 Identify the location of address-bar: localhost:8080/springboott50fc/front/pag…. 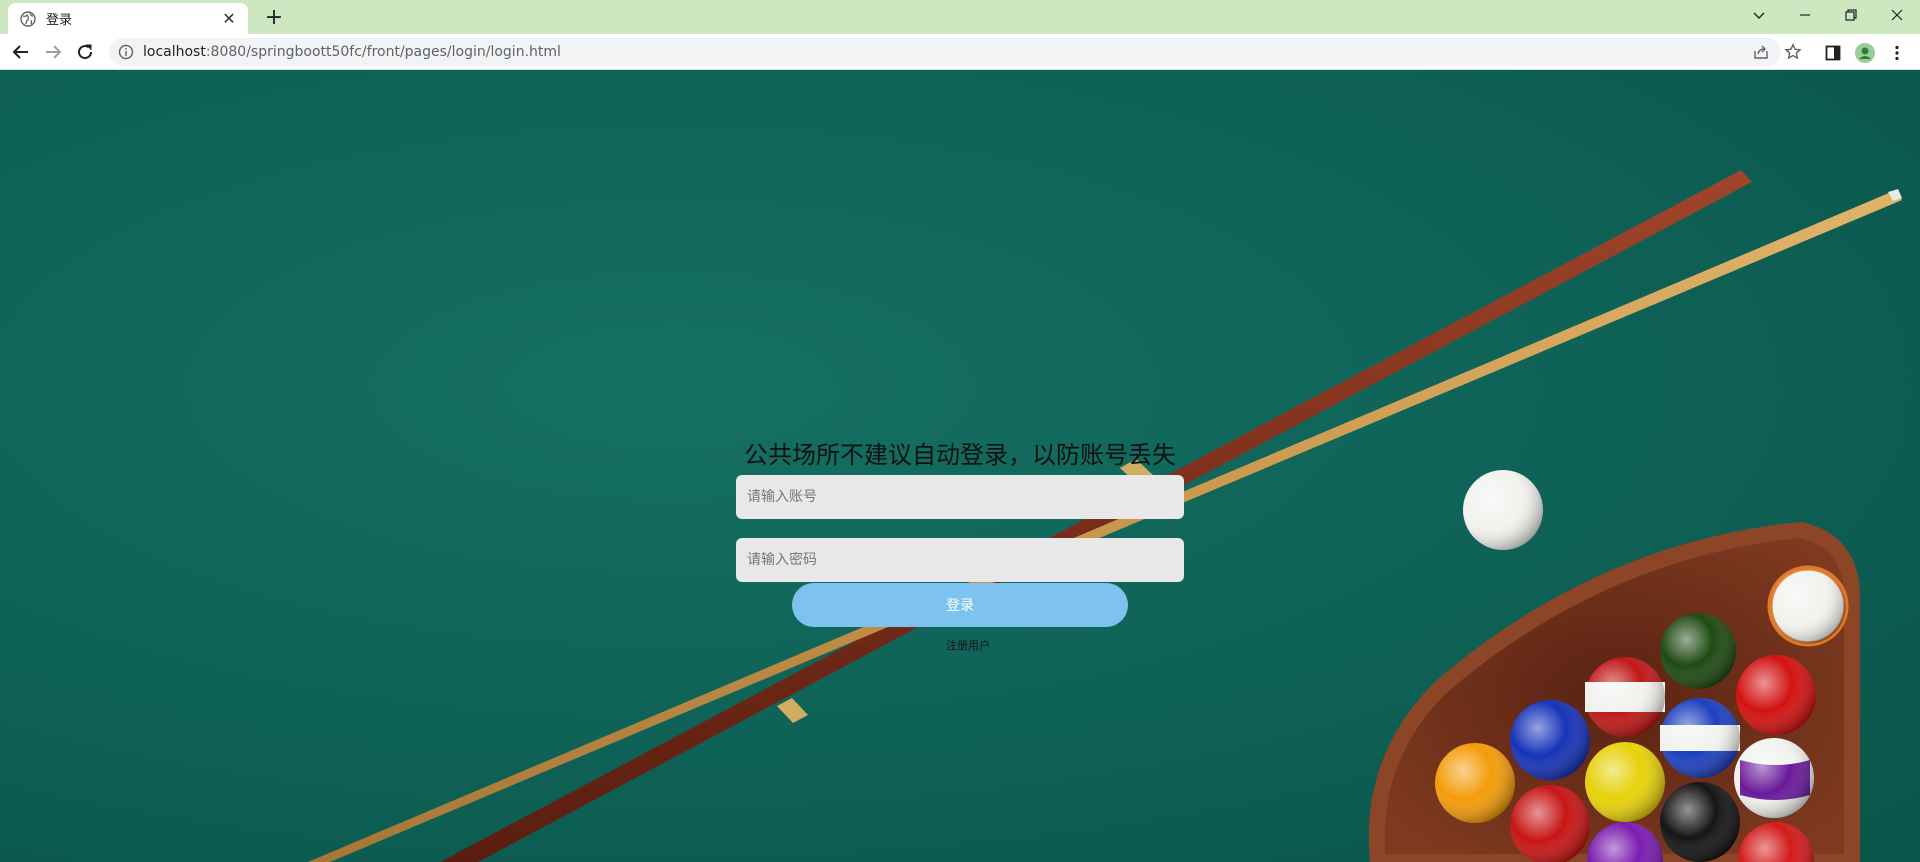
(955, 52).